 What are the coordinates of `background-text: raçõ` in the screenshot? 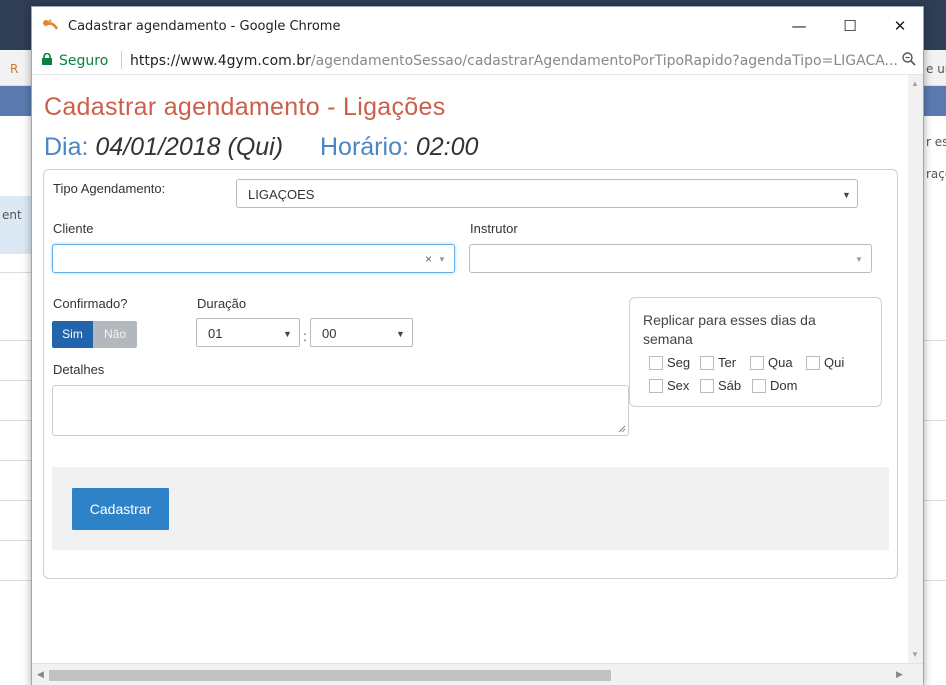 It's located at (936, 174).